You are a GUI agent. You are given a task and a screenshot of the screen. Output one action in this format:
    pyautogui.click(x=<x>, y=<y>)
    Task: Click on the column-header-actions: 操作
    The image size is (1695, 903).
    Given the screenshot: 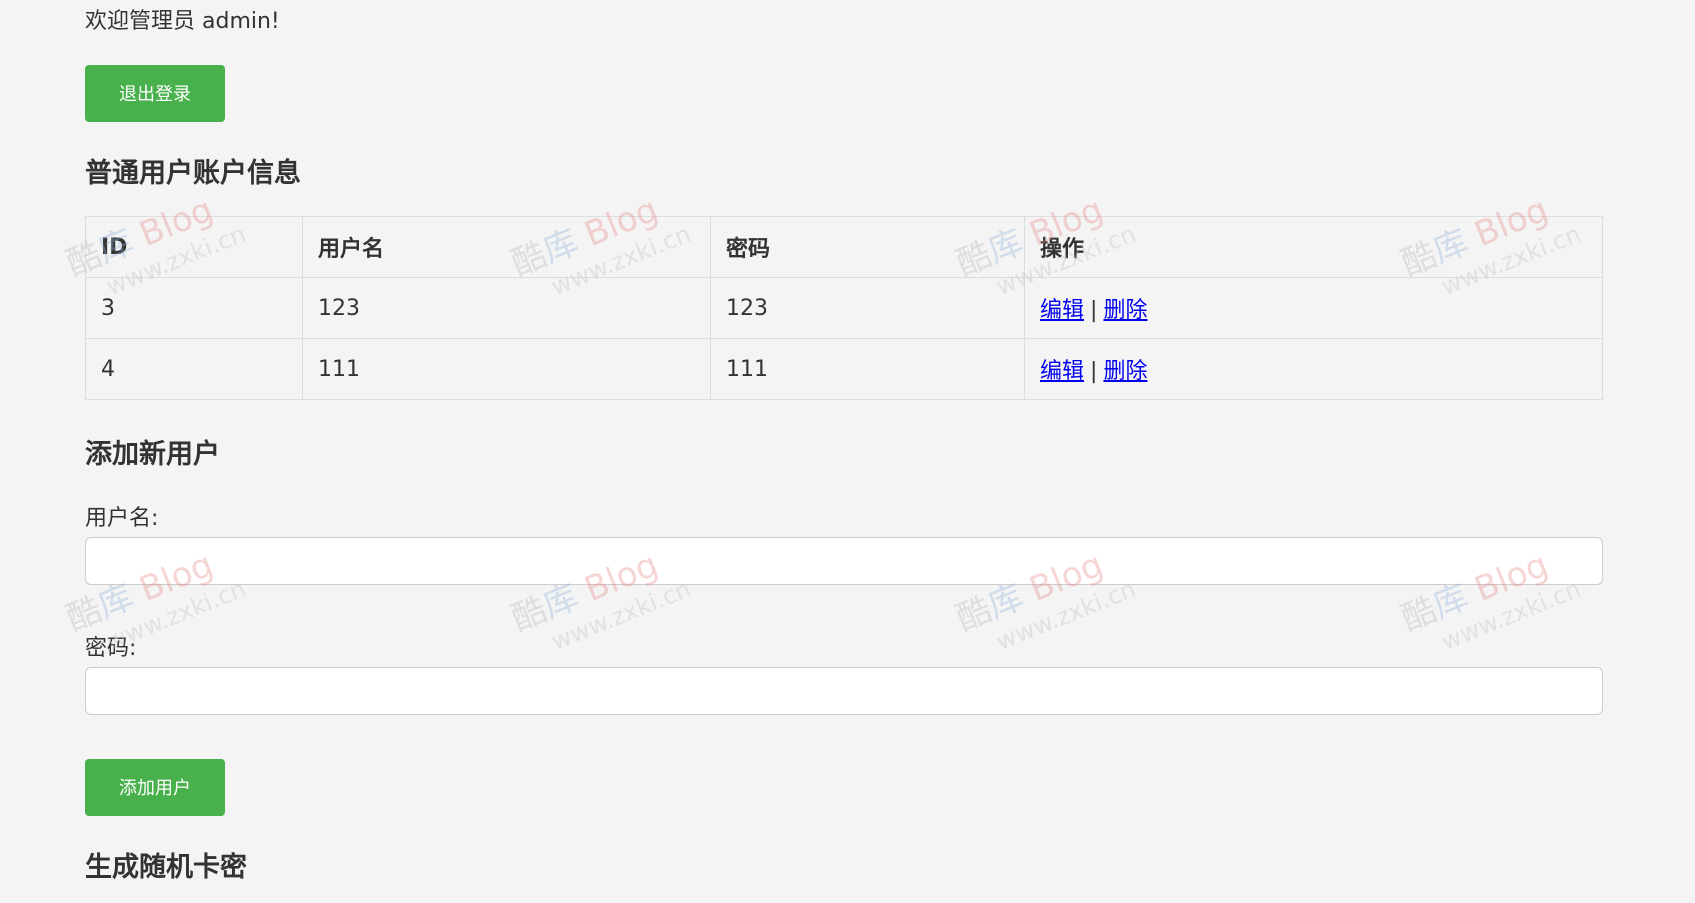 What is the action you would take?
    pyautogui.click(x=1313, y=247)
    